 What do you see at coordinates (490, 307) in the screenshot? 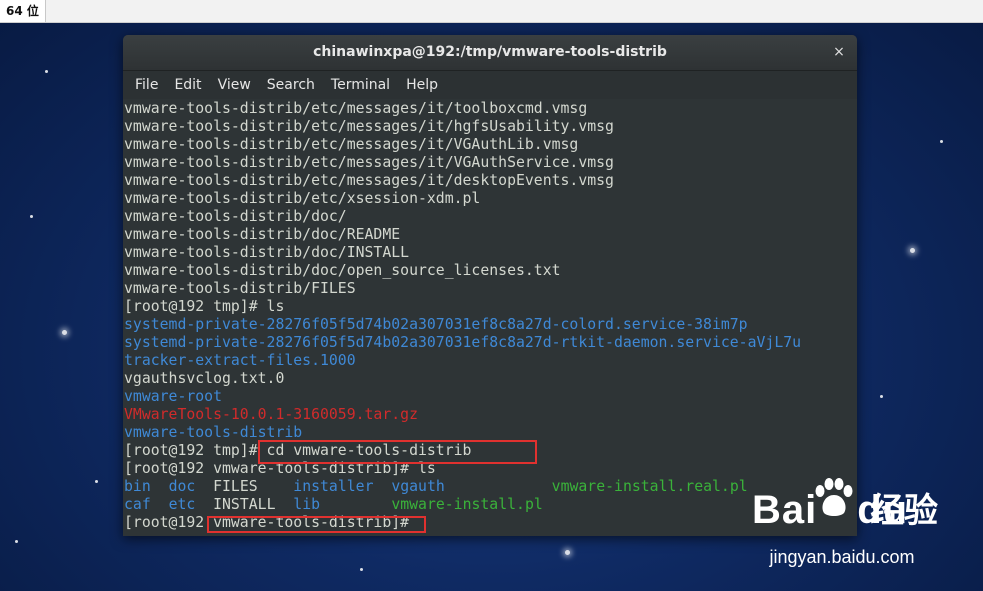
I see `terminal-line: [root@192 tmp]# ls` at bounding box center [490, 307].